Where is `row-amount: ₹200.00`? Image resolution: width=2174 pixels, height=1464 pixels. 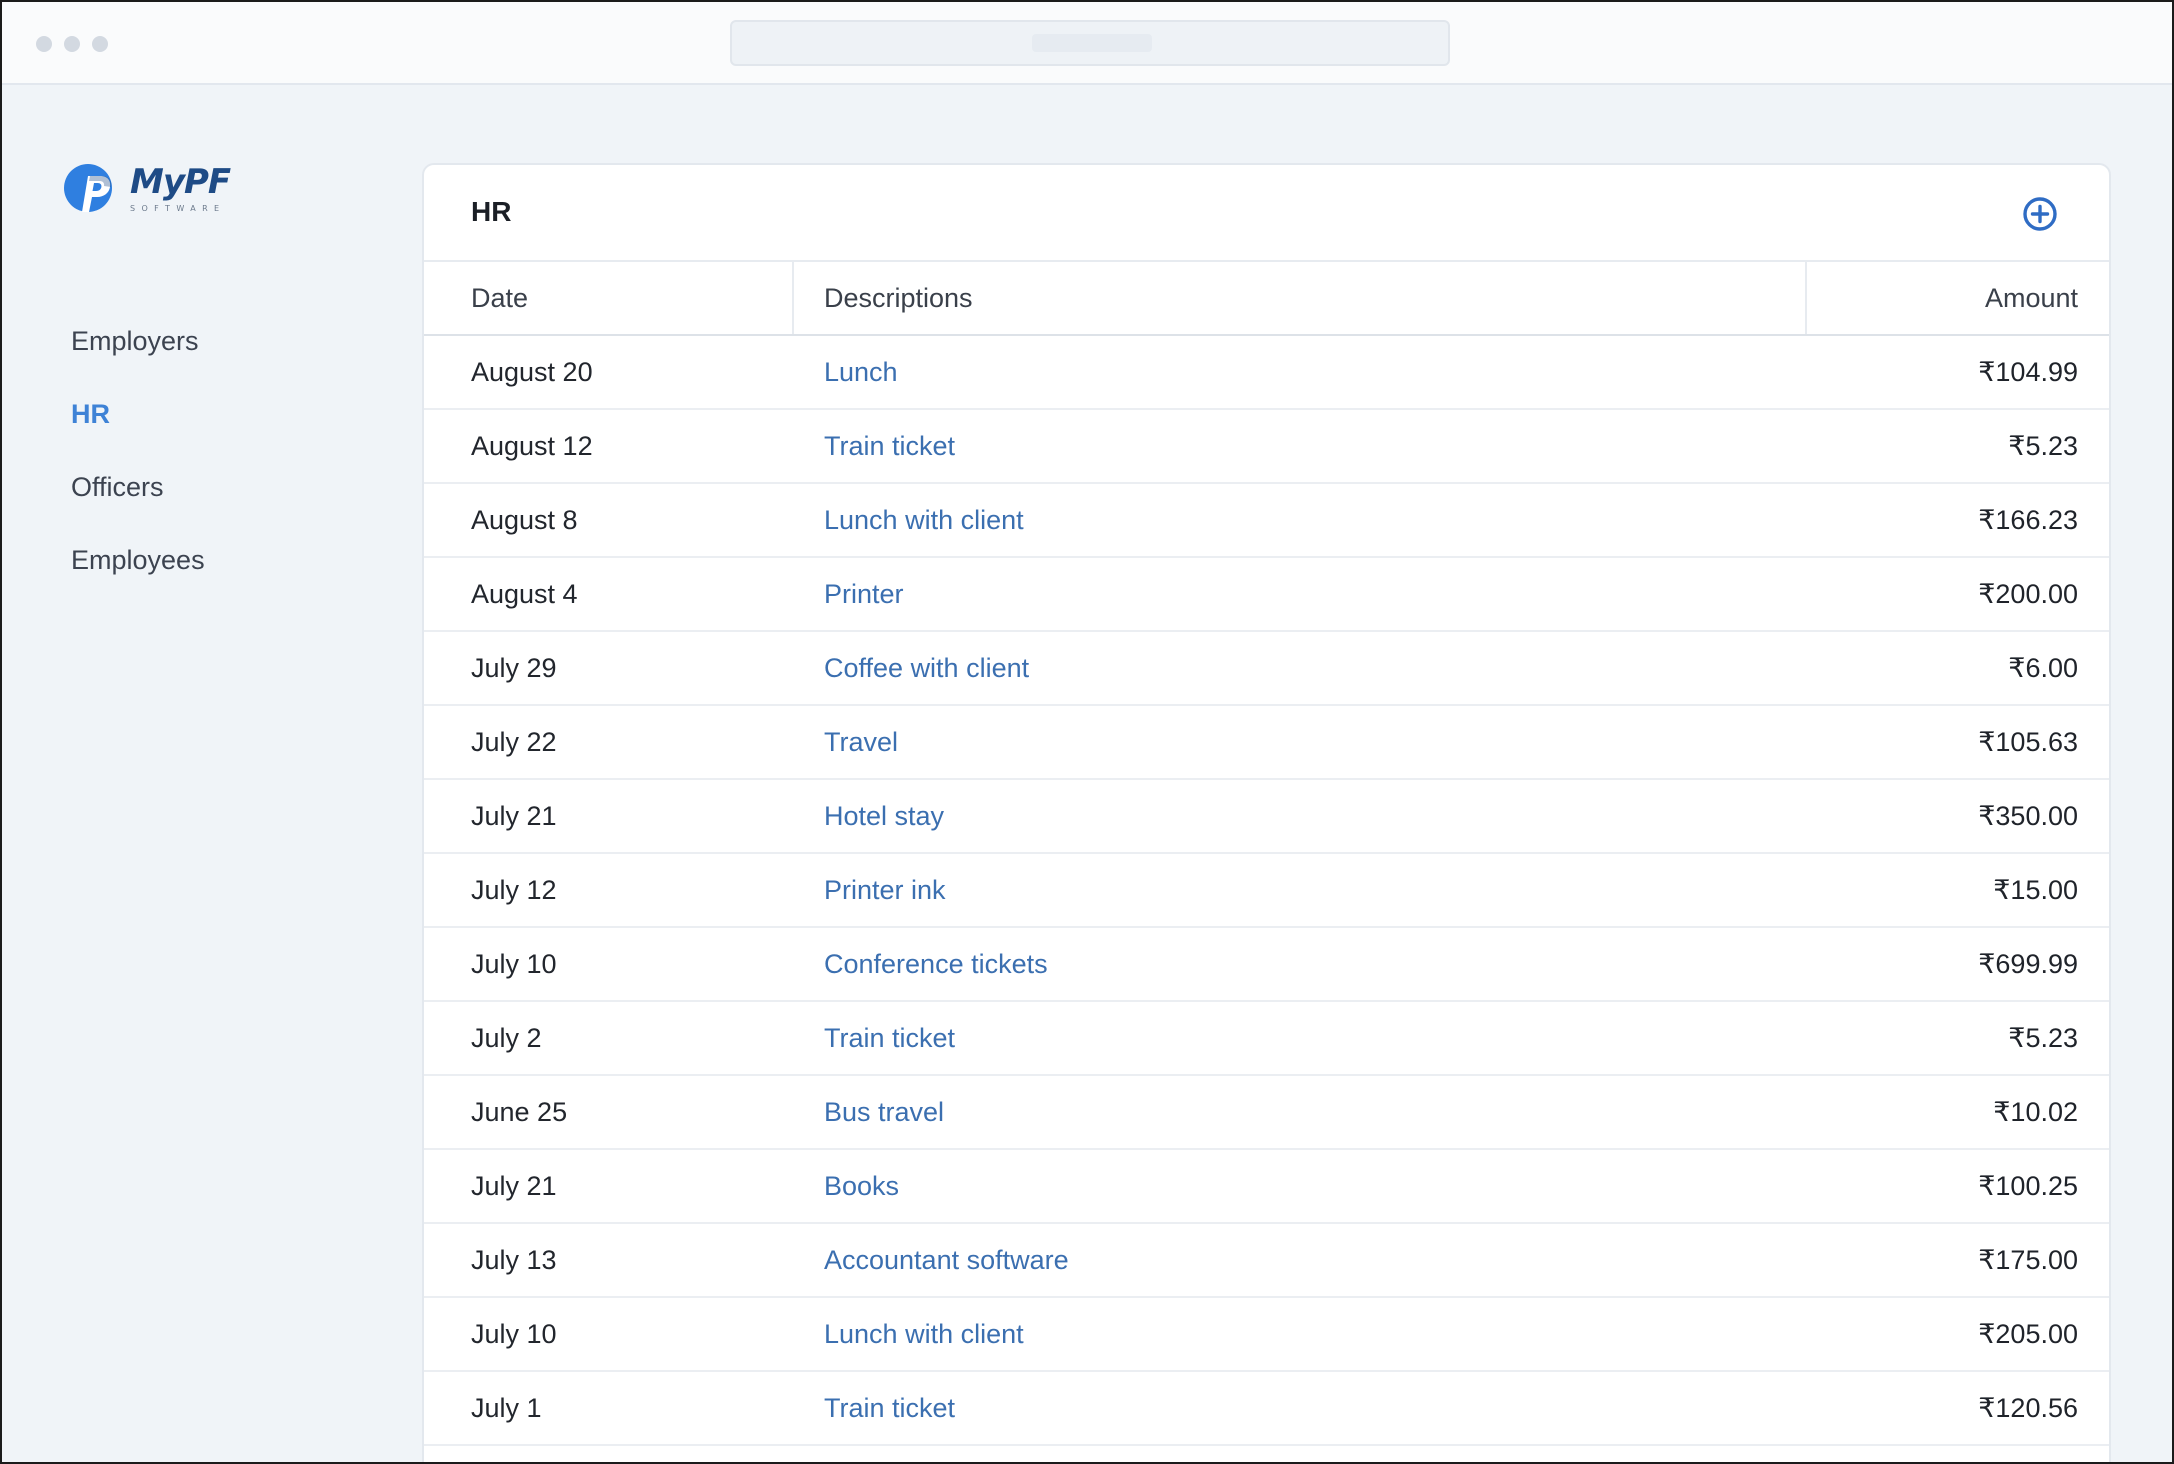 row-amount: ₹200.00 is located at coordinates (2028, 594).